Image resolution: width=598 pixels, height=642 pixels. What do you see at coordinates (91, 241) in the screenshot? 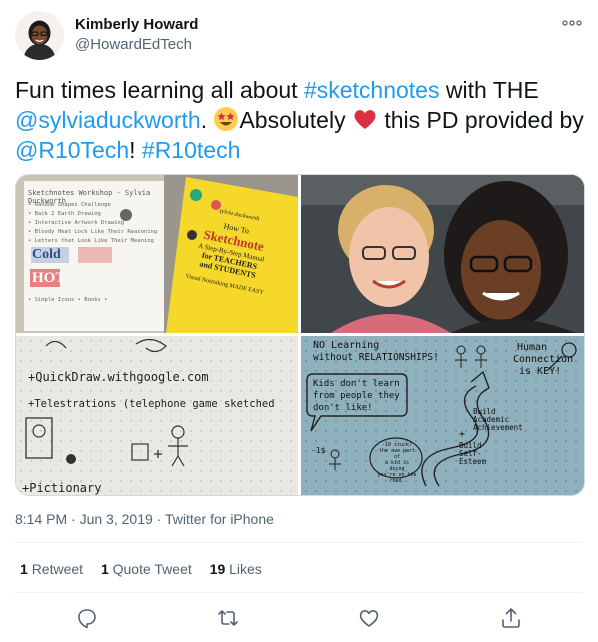
I see `sketch-line: • Letters that Look Like Their Meaning` at bounding box center [91, 241].